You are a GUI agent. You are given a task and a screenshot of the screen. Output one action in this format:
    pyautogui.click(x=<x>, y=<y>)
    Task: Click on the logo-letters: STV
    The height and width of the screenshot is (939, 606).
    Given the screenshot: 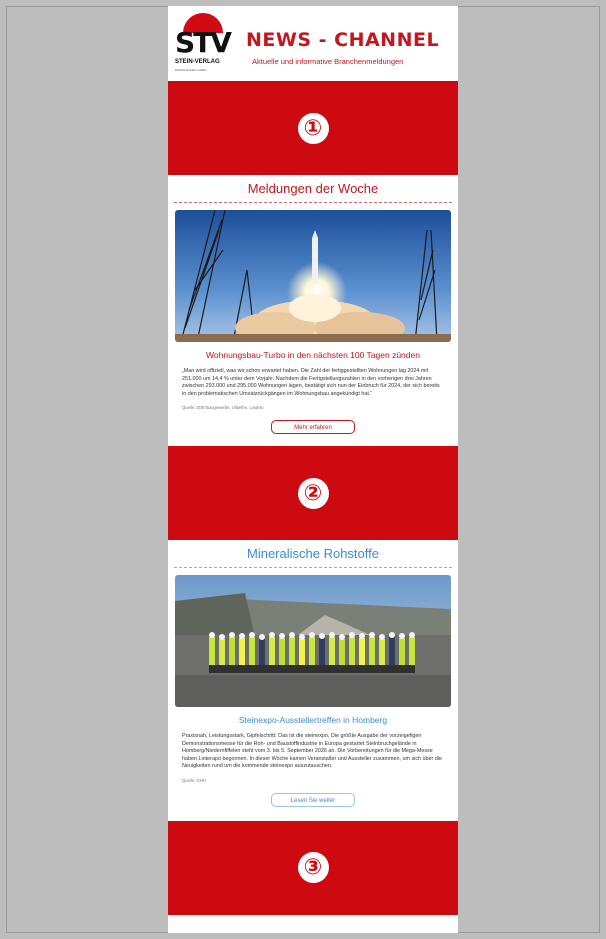 What is the action you would take?
    pyautogui.click(x=203, y=42)
    